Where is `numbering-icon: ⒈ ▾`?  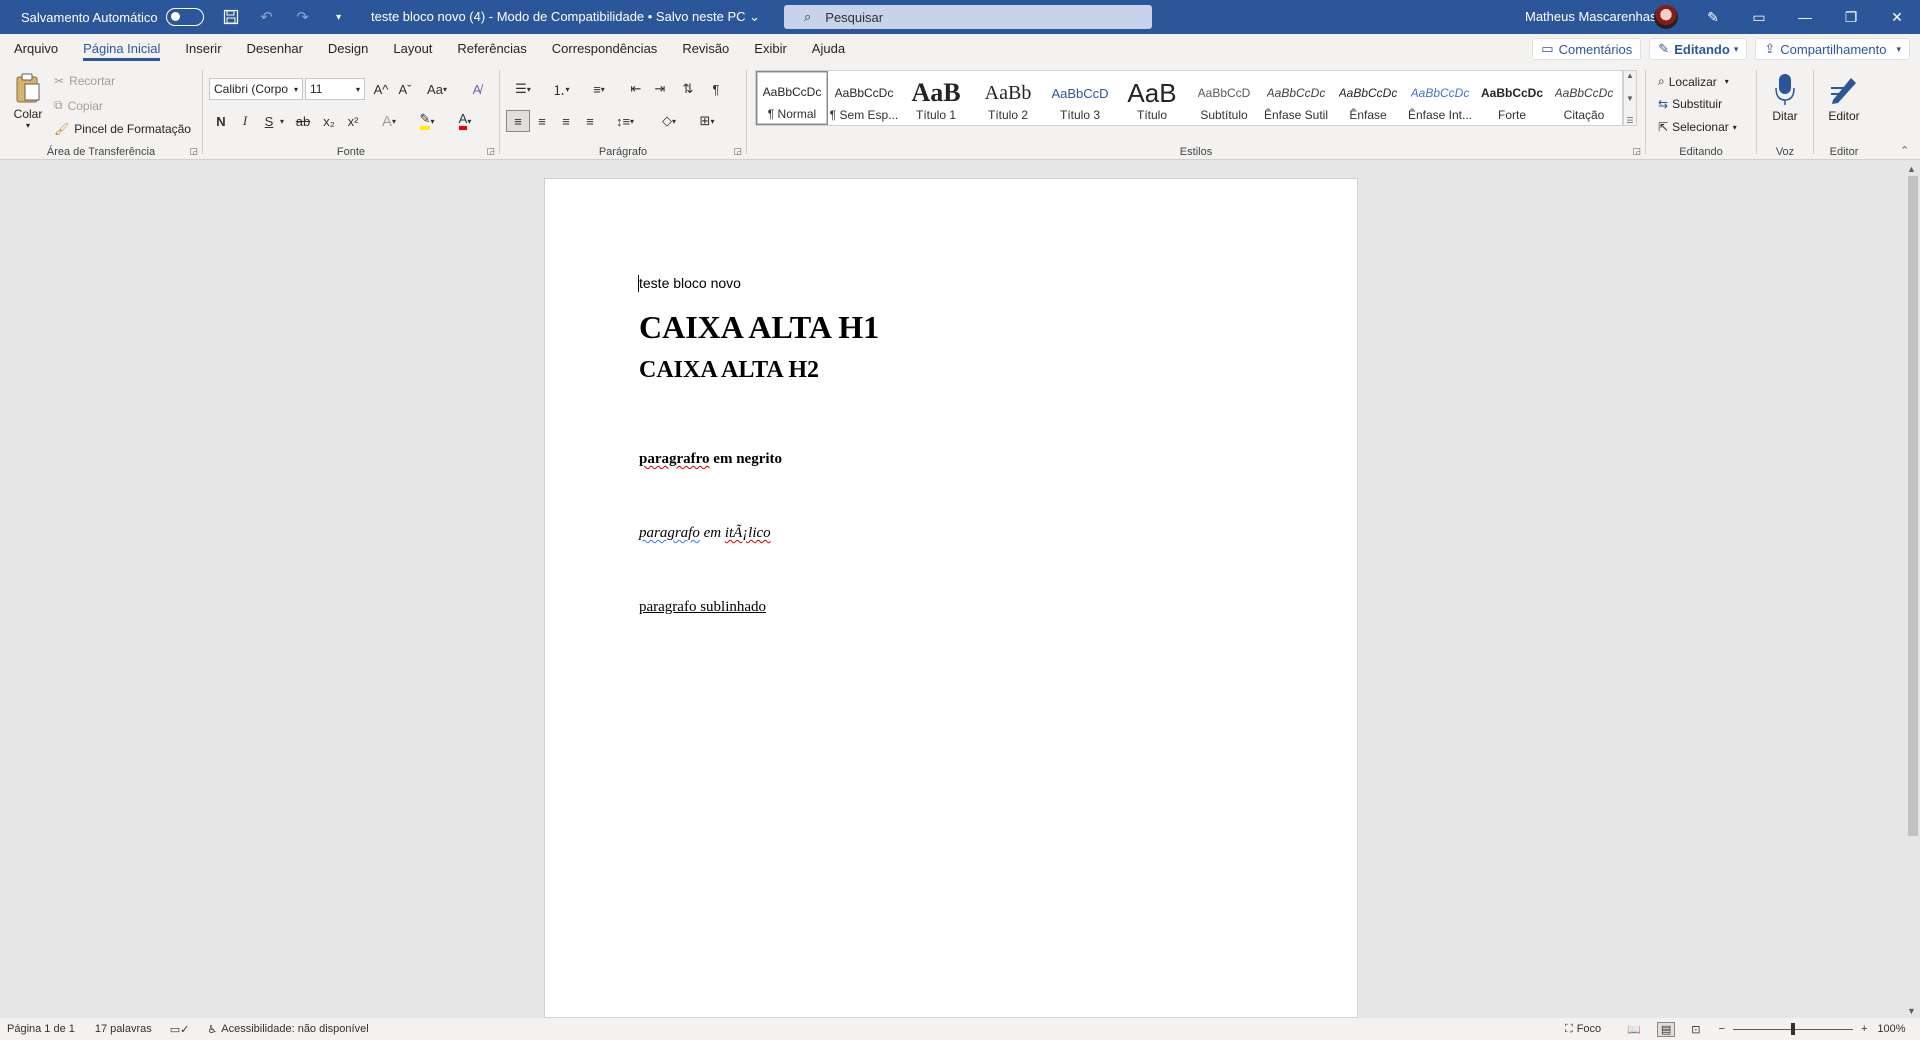
numbering-icon: ⒈ ▾ is located at coordinates (561, 89).